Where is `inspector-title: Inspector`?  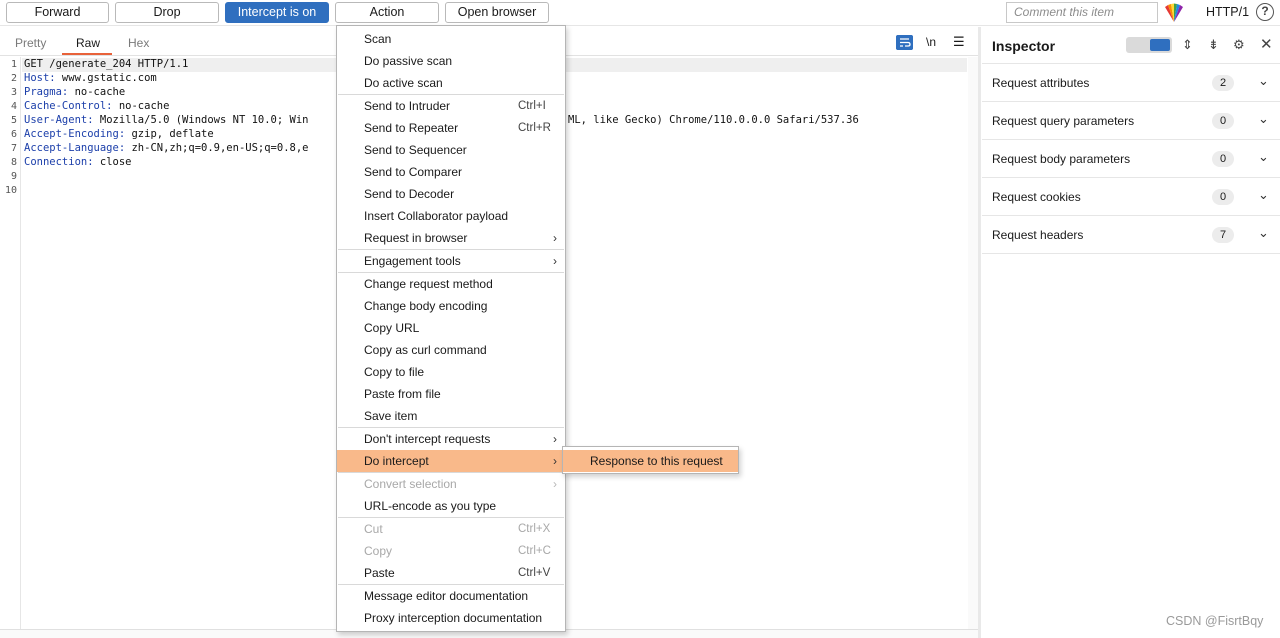
inspector-title: Inspector is located at coordinates (1024, 46).